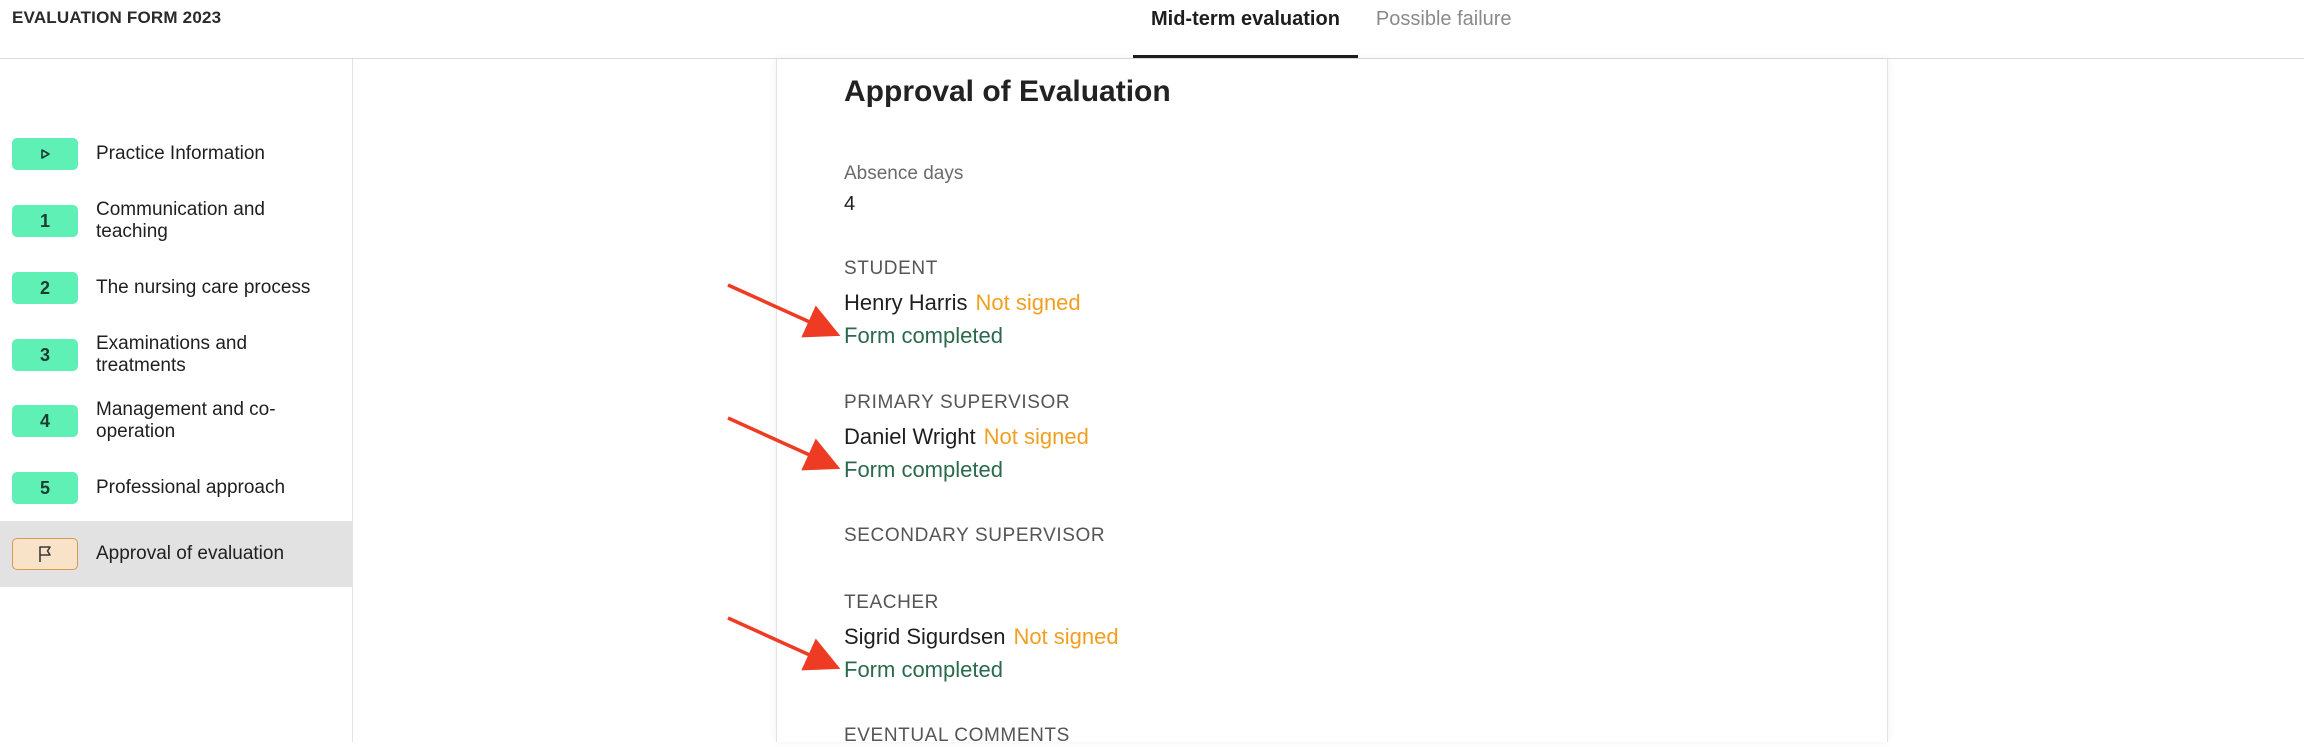  Describe the element at coordinates (784, 310) in the screenshot. I see `arrow-student` at that location.